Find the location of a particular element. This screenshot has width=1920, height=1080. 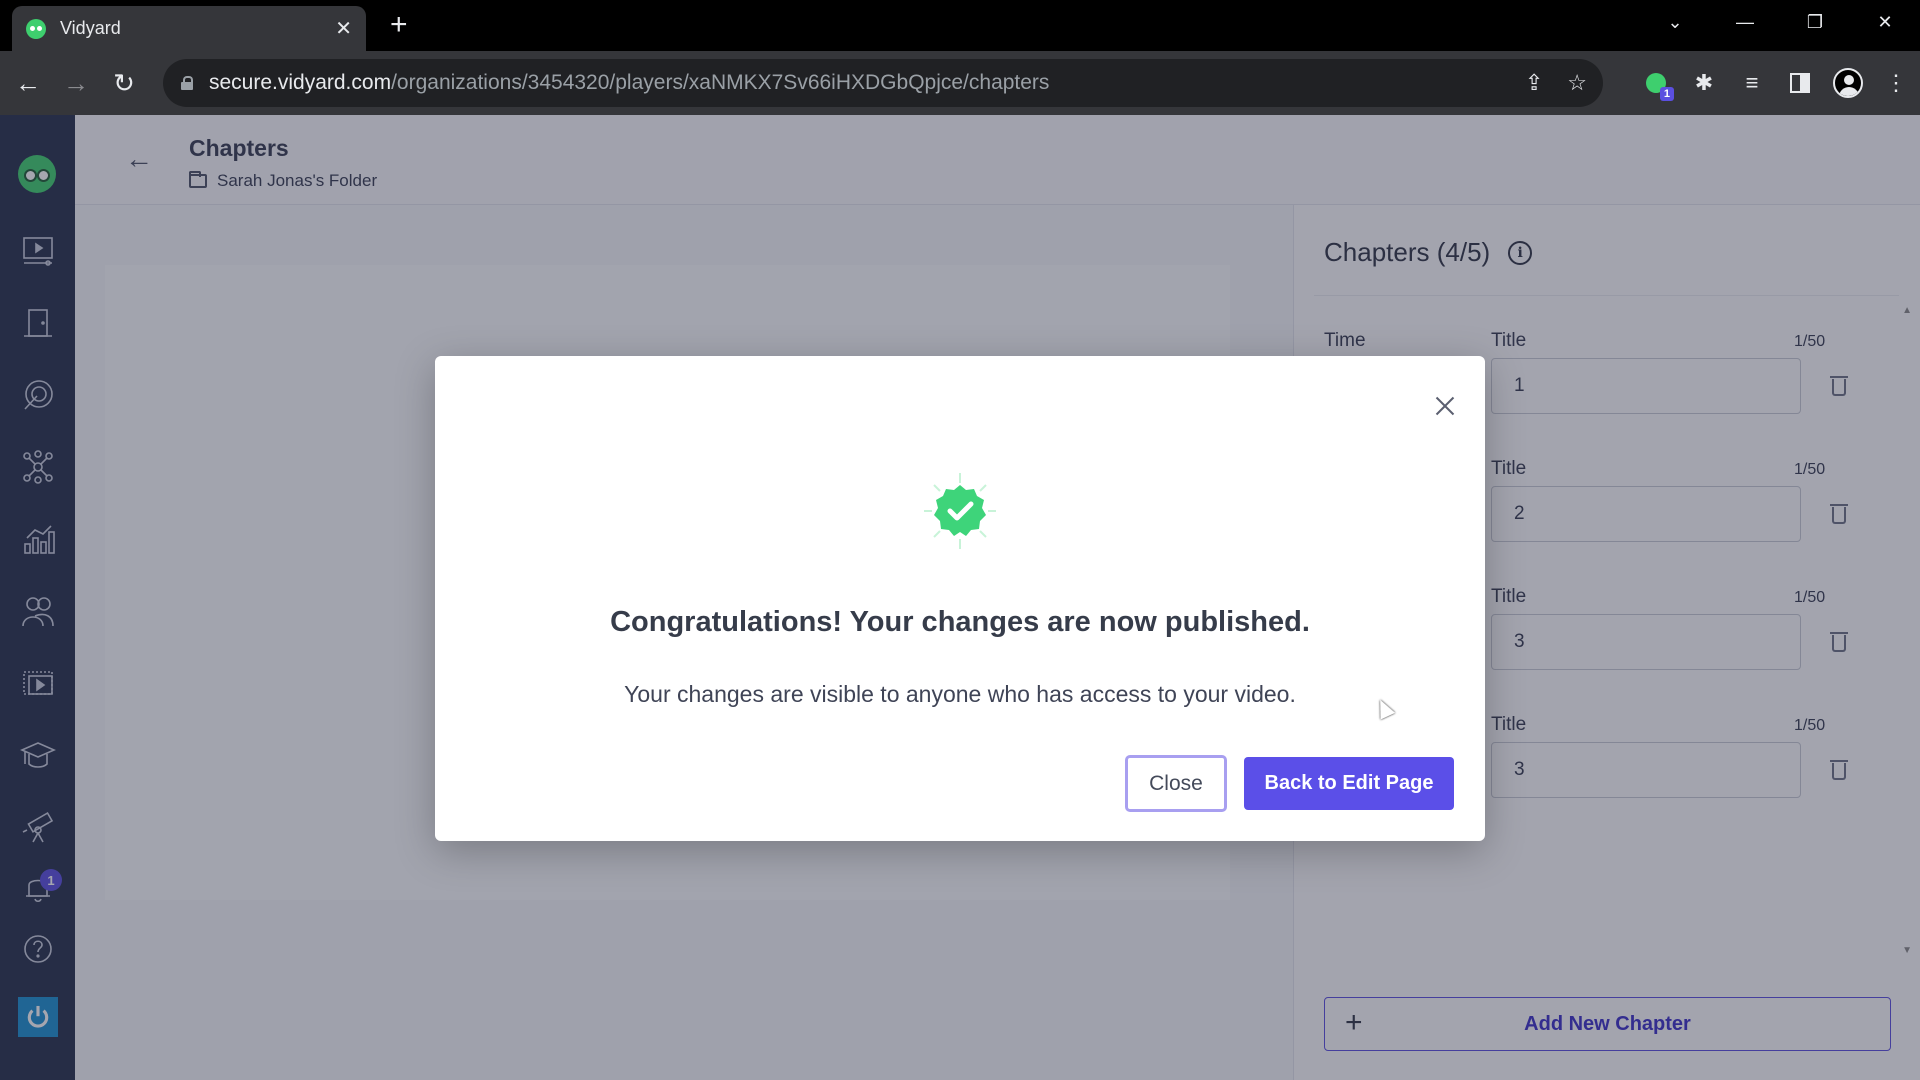

browser-tab: Vidyard ✕ is located at coordinates (189, 28).